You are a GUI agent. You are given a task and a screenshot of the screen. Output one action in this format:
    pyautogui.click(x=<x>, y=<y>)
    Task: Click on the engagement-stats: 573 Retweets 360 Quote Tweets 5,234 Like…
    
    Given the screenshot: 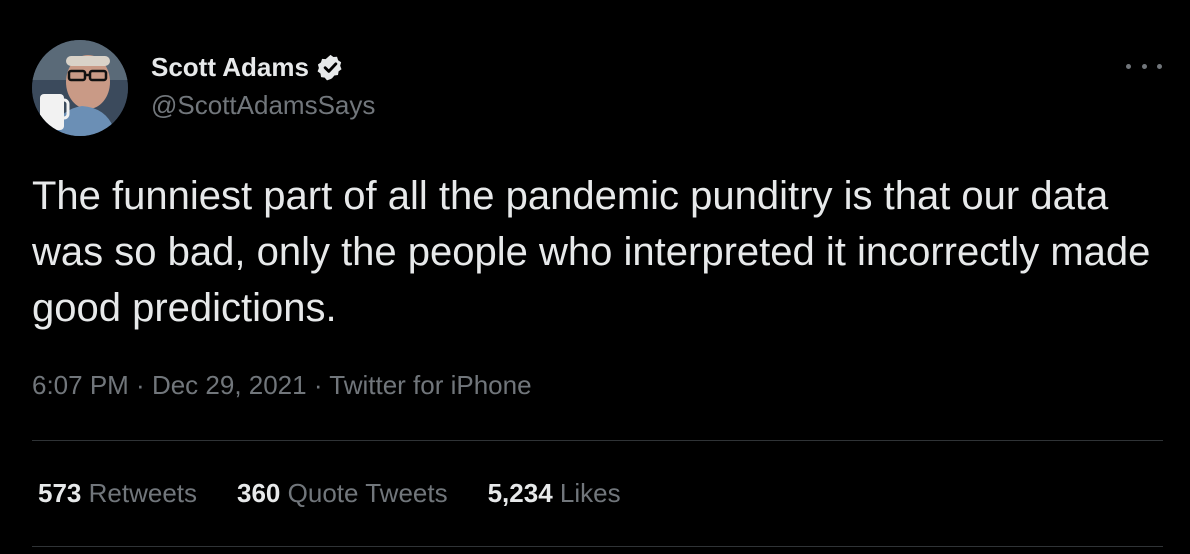 What is the action you would take?
    pyautogui.click(x=349, y=493)
    